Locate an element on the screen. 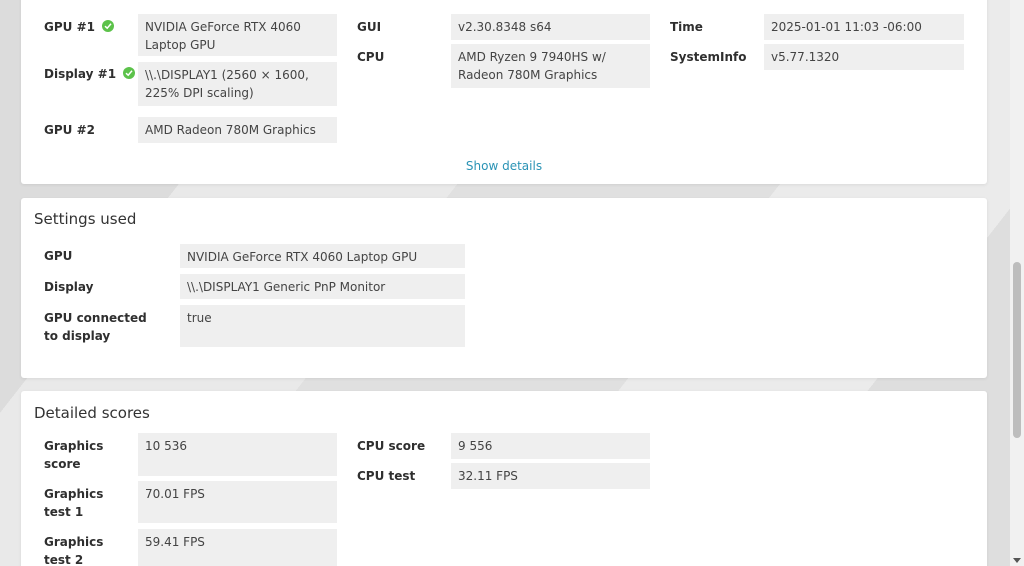 This screenshot has width=1024, height=566. gpu1-label-row: GPU #1 is located at coordinates (79, 27).